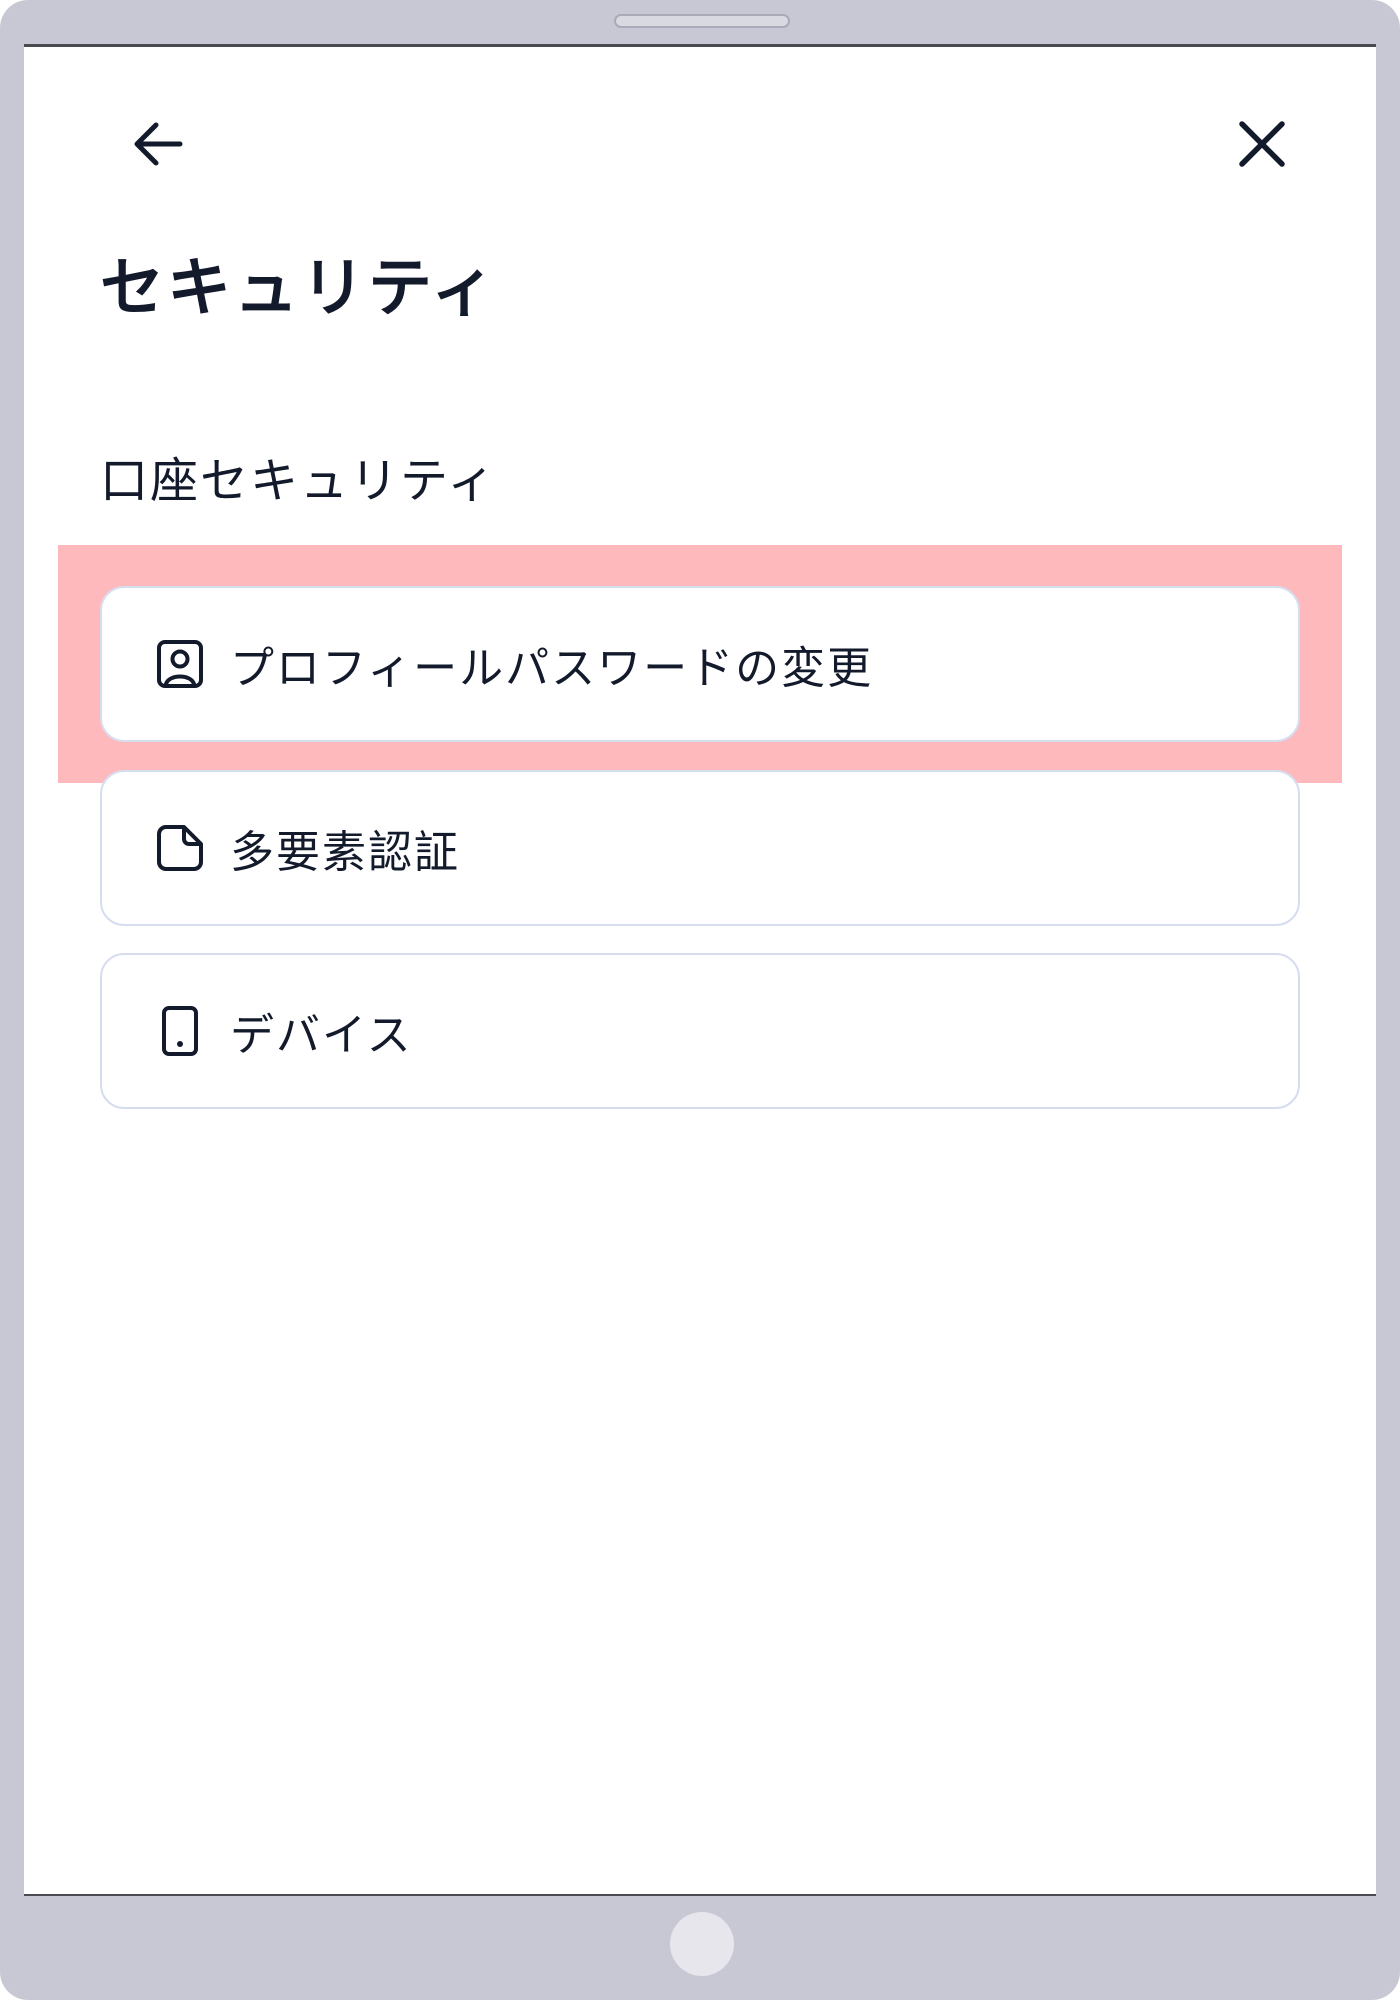 Image resolution: width=1400 pixels, height=2000 pixels. Describe the element at coordinates (702, 1944) in the screenshot. I see `home-button` at that location.